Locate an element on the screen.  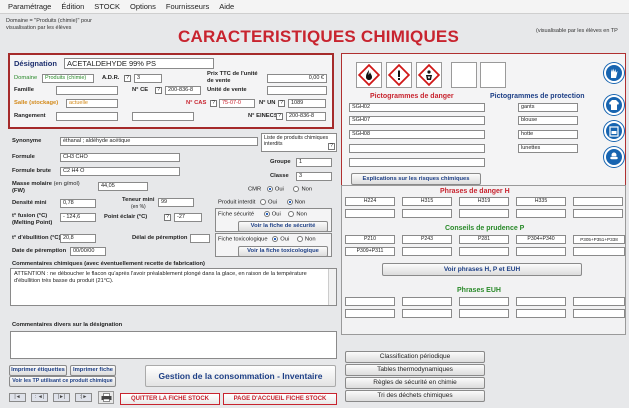
masse-input: 44,05 is located at coordinates (123, 186).